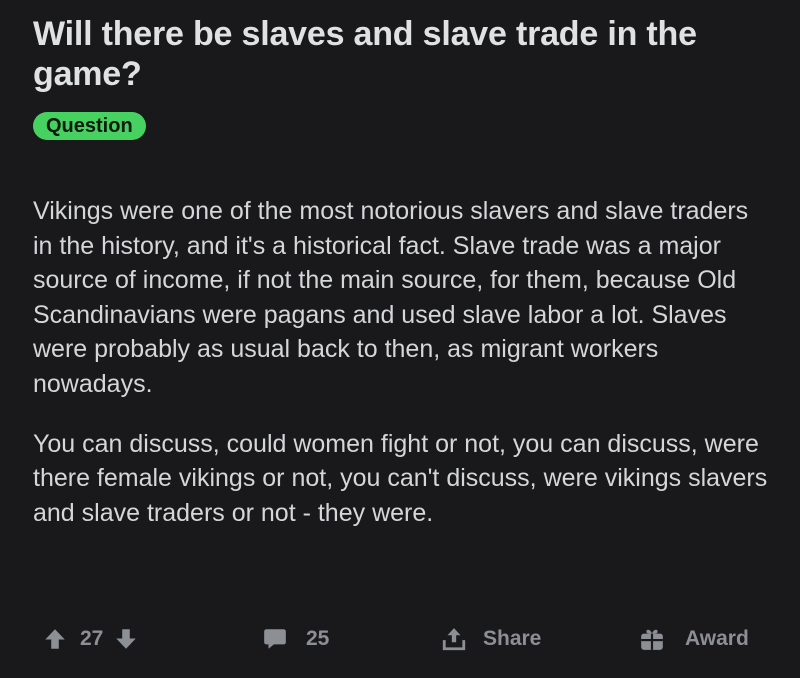 This screenshot has width=800, height=678. Describe the element at coordinates (318, 638) in the screenshot. I see `comment-count: 25` at that location.